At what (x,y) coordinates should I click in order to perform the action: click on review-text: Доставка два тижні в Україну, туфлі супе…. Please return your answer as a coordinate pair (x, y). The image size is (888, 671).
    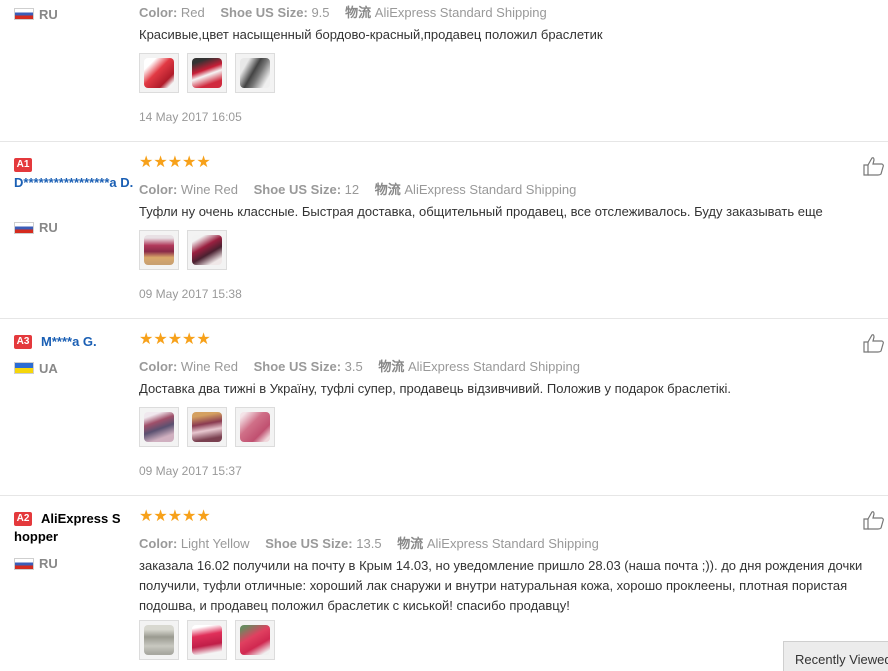
    Looking at the image, I should click on (435, 388).